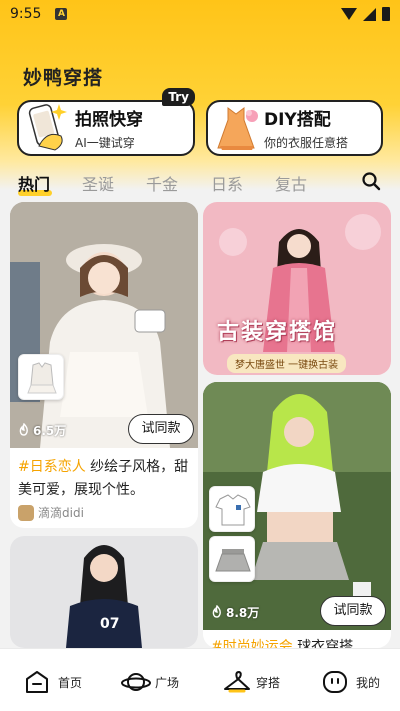  Describe the element at coordinates (109, 624) in the screenshot. I see `svg-text: 07` at that location.